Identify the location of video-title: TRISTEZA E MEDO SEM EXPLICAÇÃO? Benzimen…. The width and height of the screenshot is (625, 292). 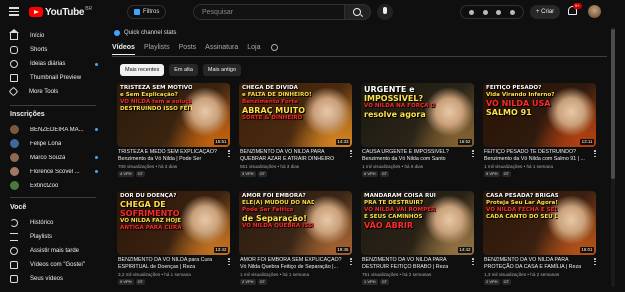
(170, 156).